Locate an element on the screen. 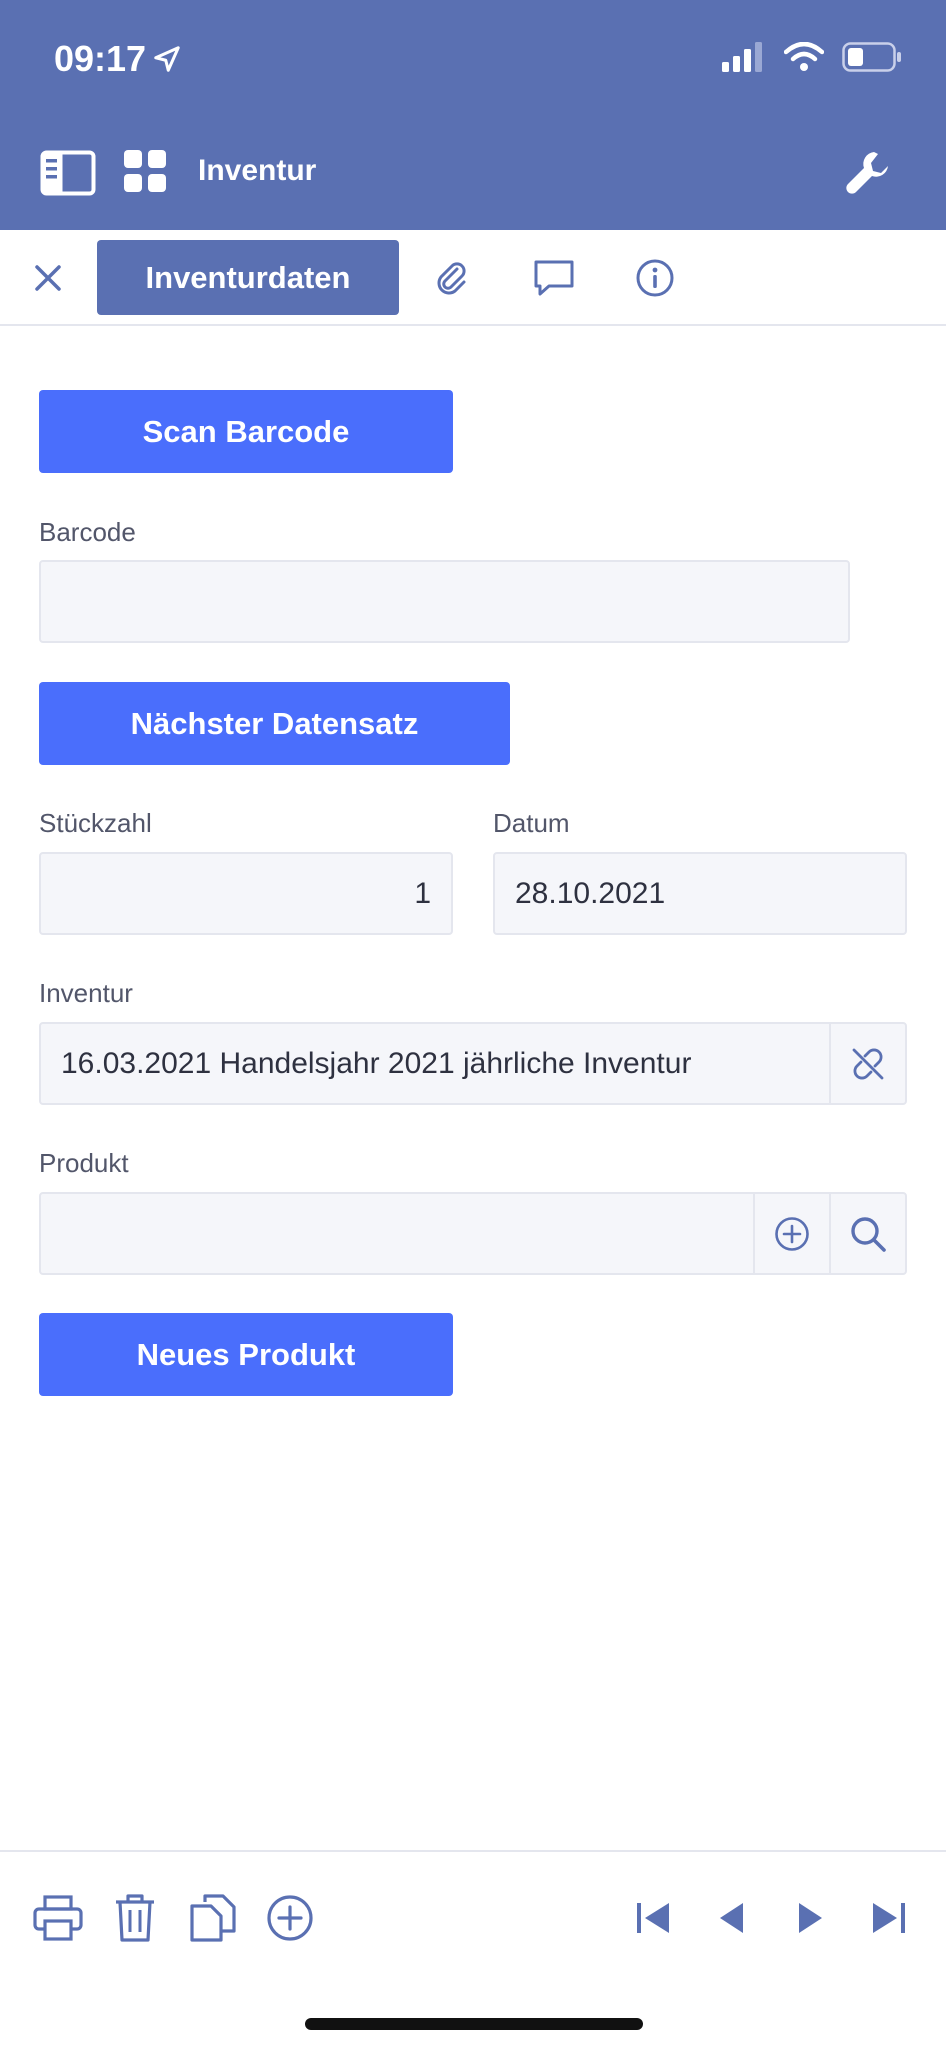  settings-button is located at coordinates (868, 174).